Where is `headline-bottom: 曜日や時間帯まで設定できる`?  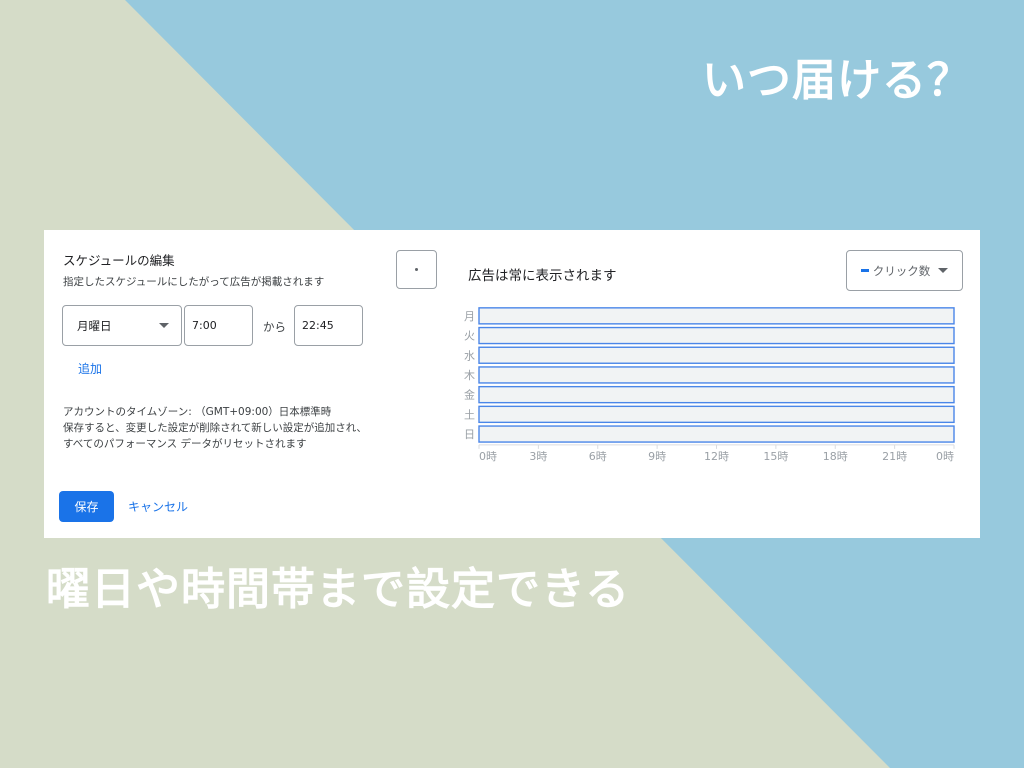
headline-bottom: 曜日や時間帯まで設定できる is located at coordinates (338, 589).